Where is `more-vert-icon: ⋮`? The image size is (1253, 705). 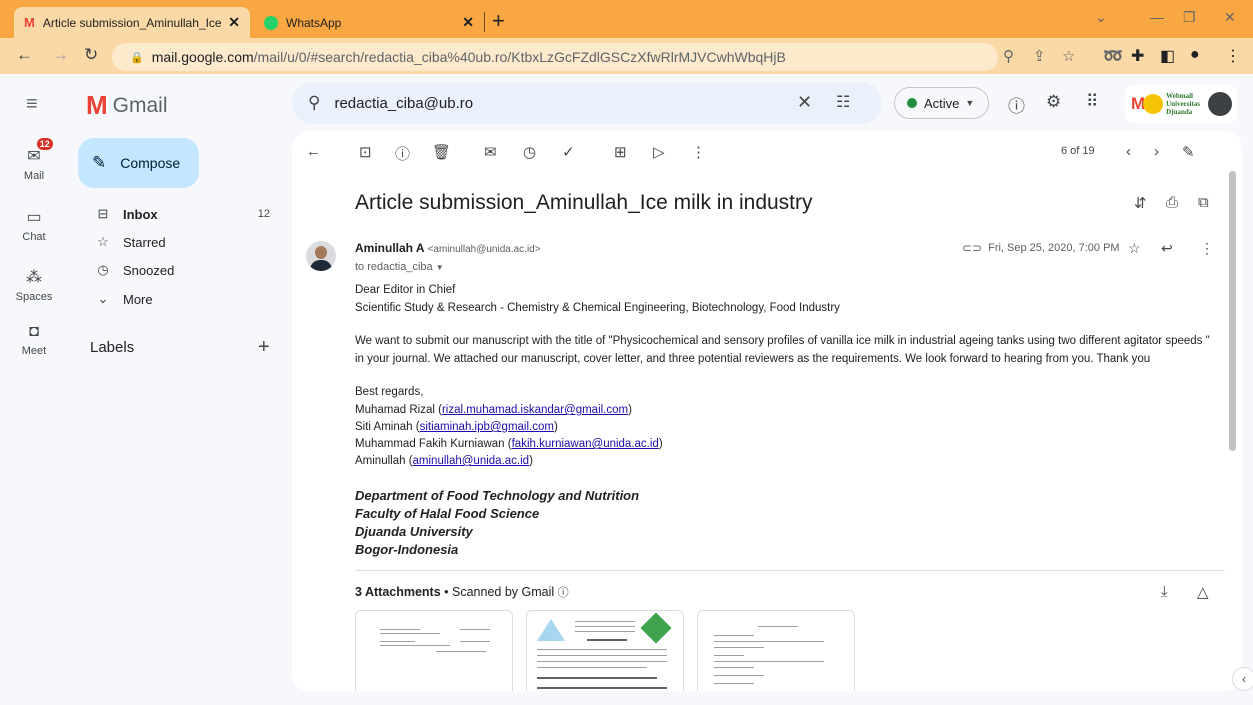 more-vert-icon: ⋮ is located at coordinates (698, 152).